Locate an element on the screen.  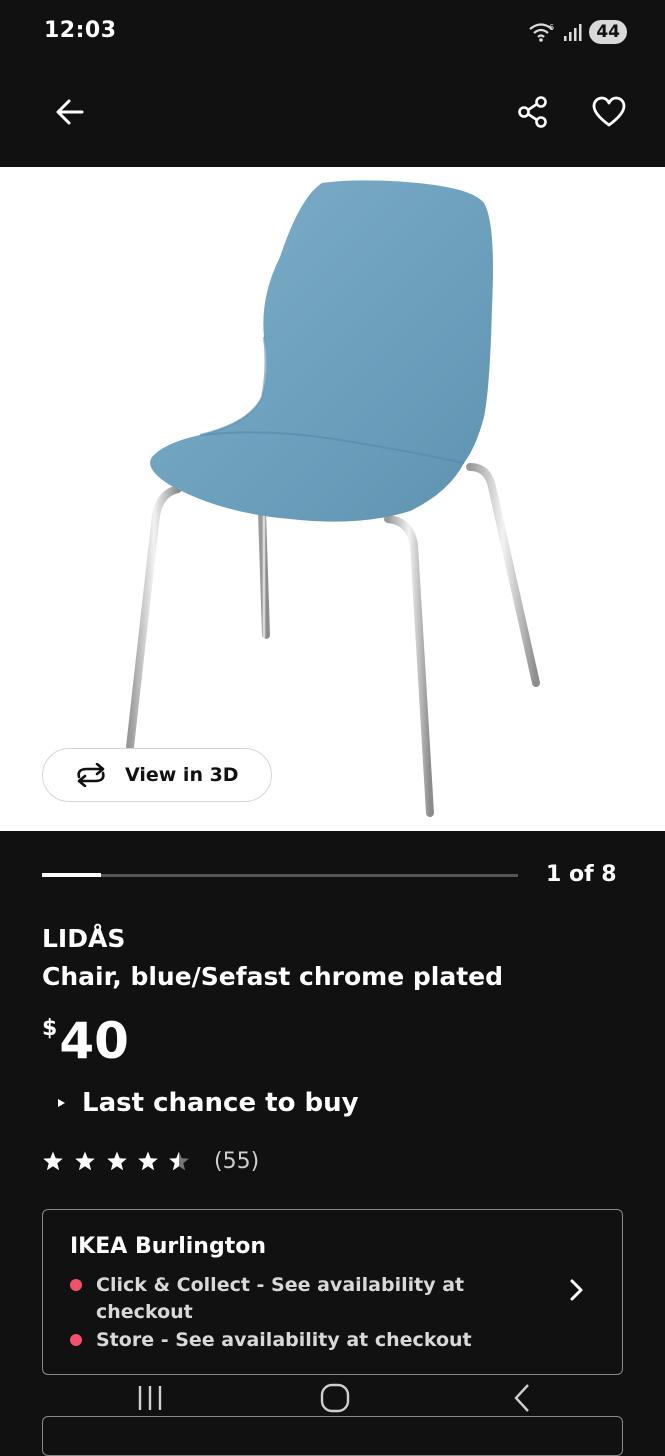
product-description: Chair, blue/Sefast chrome plated is located at coordinates (272, 976).